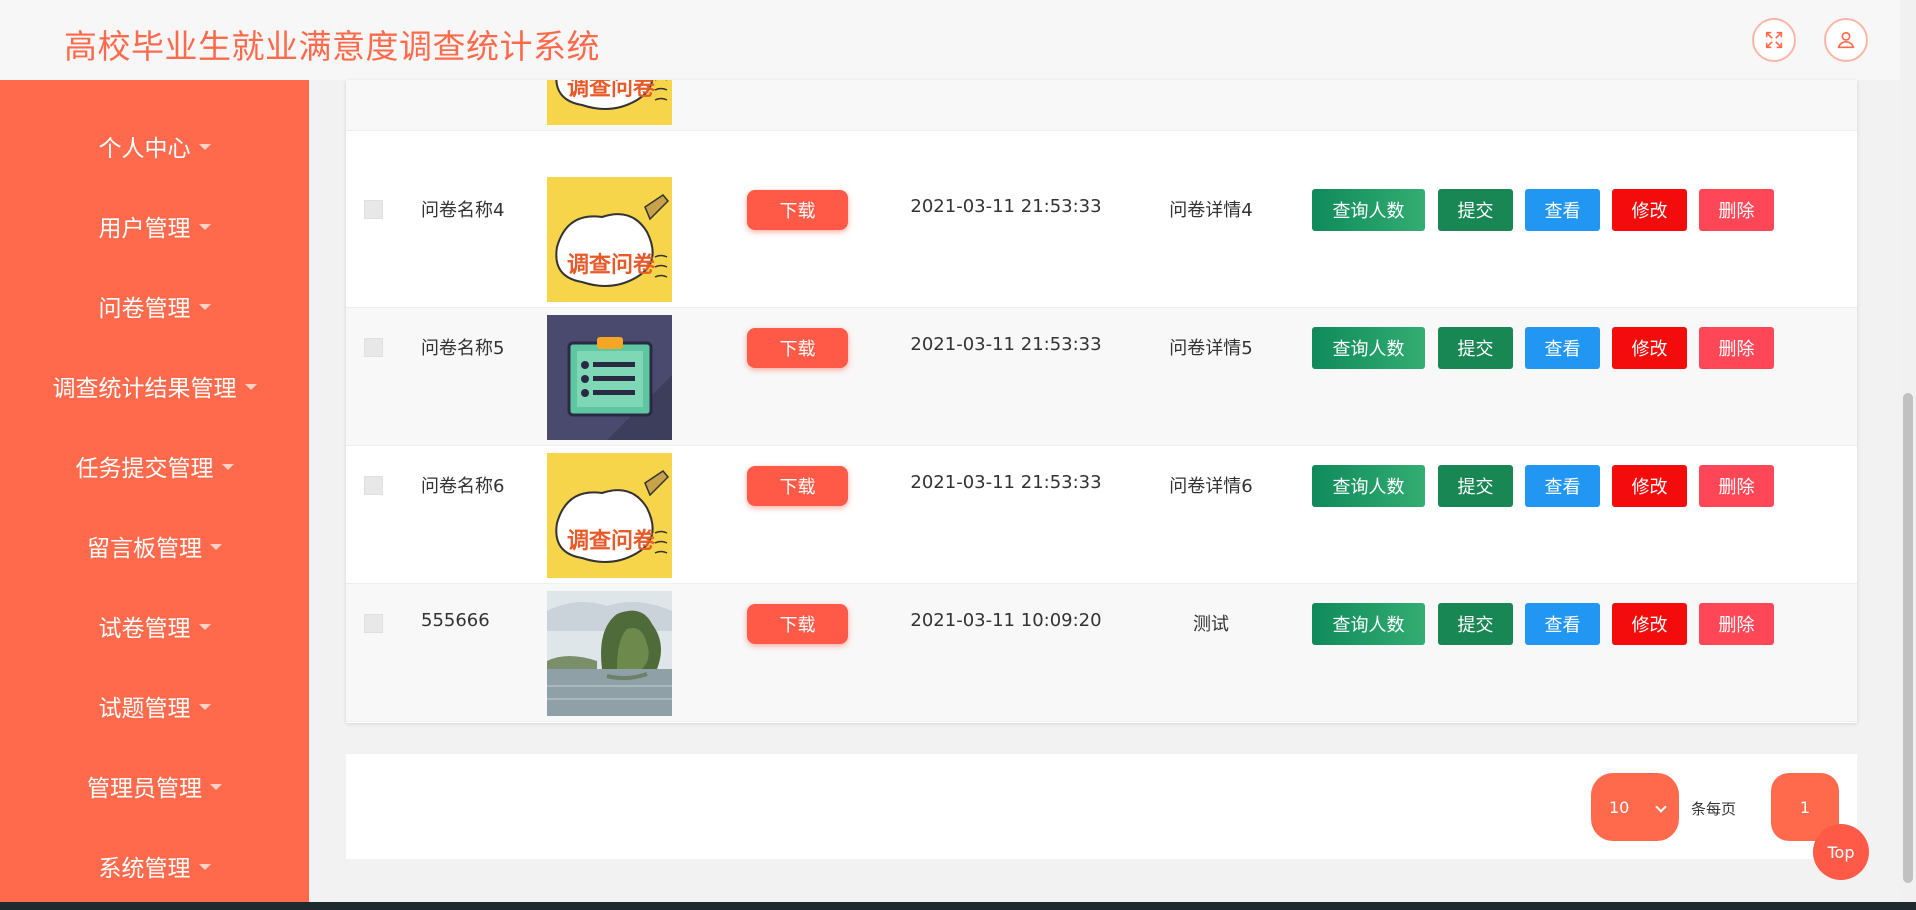  I want to click on row-detail: 问卷详情6, so click(1211, 486).